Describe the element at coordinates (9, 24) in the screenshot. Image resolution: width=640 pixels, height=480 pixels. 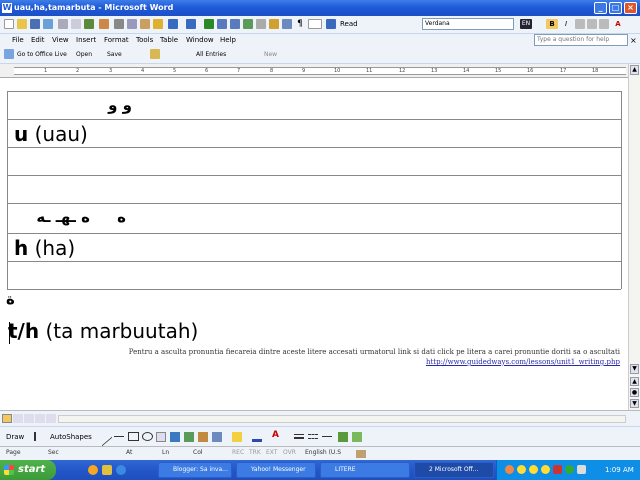
I see `new-document-icon` at that location.